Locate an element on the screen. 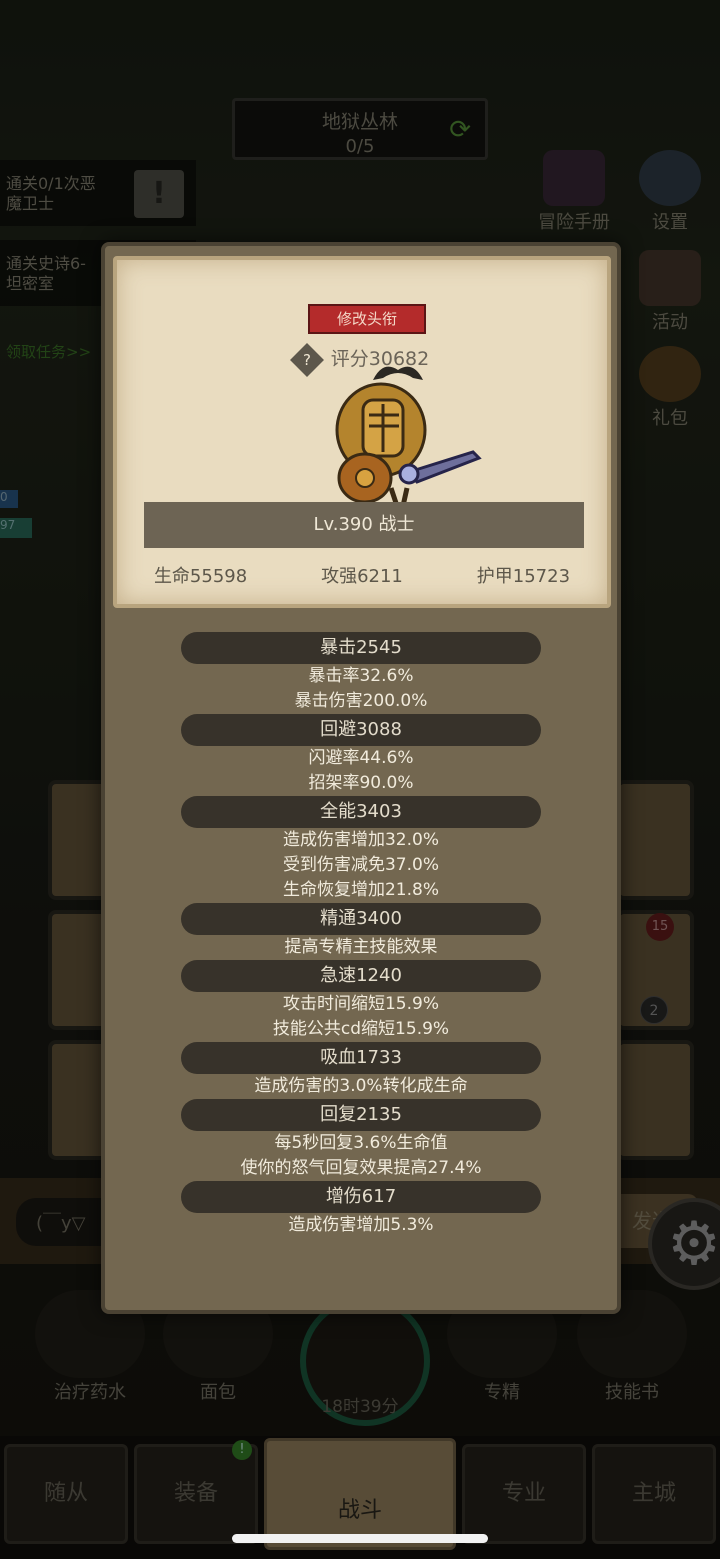 This screenshot has height=1559, width=720. edit-title-button: 修改头衔 is located at coordinates (367, 319).